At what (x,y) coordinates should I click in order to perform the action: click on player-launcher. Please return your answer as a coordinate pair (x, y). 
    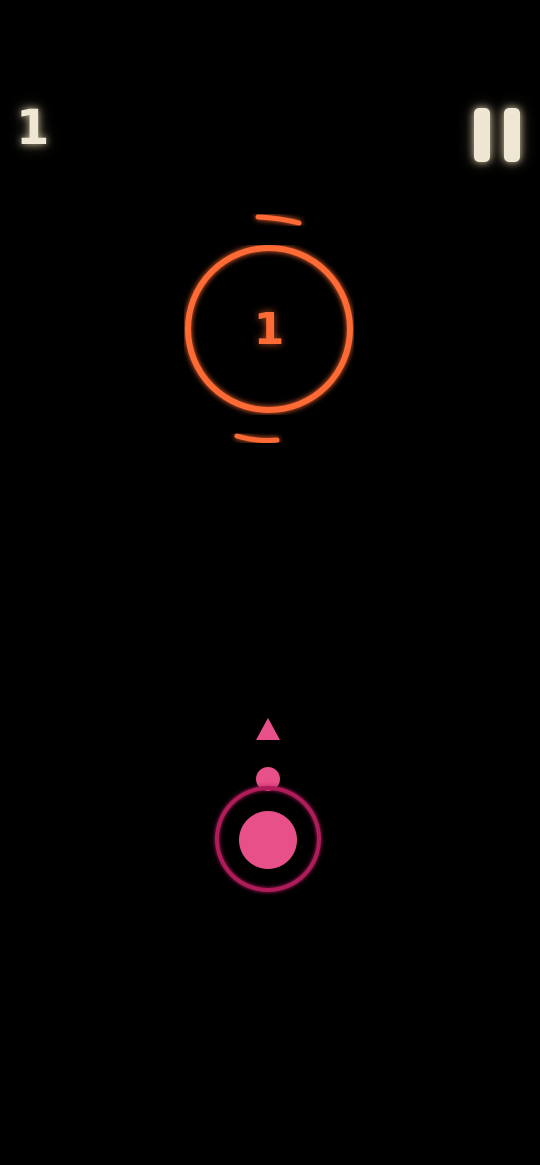
    Looking at the image, I should click on (270, 805).